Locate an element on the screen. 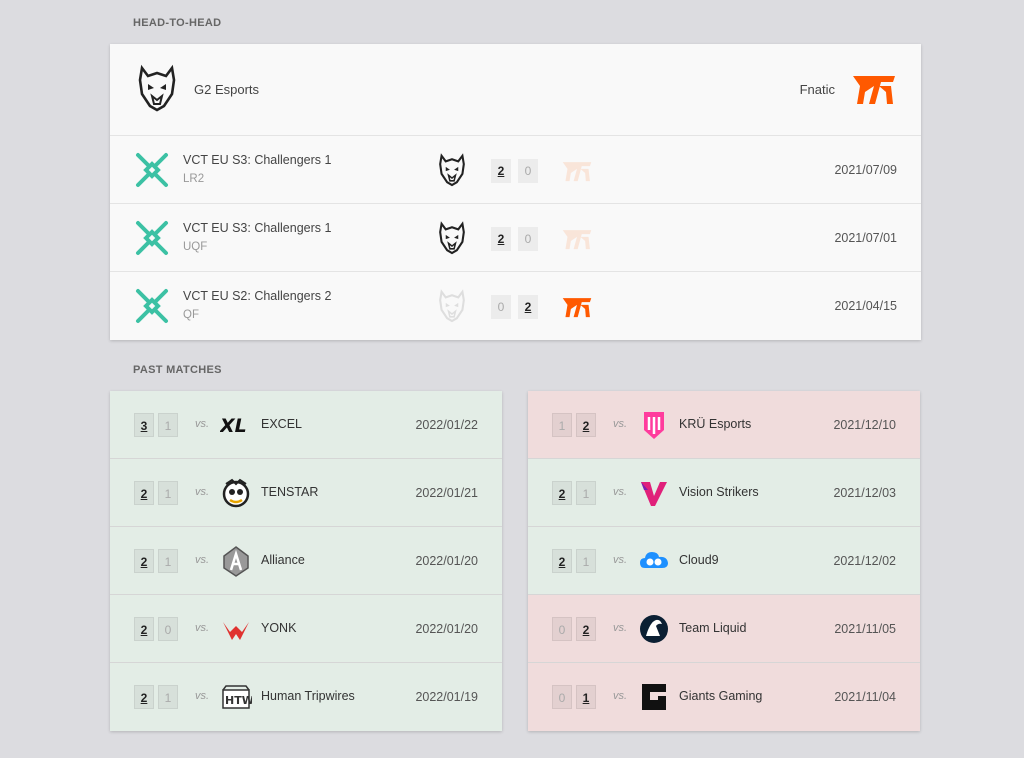  past-matches-heading: PAST MATCHES is located at coordinates (177, 370).